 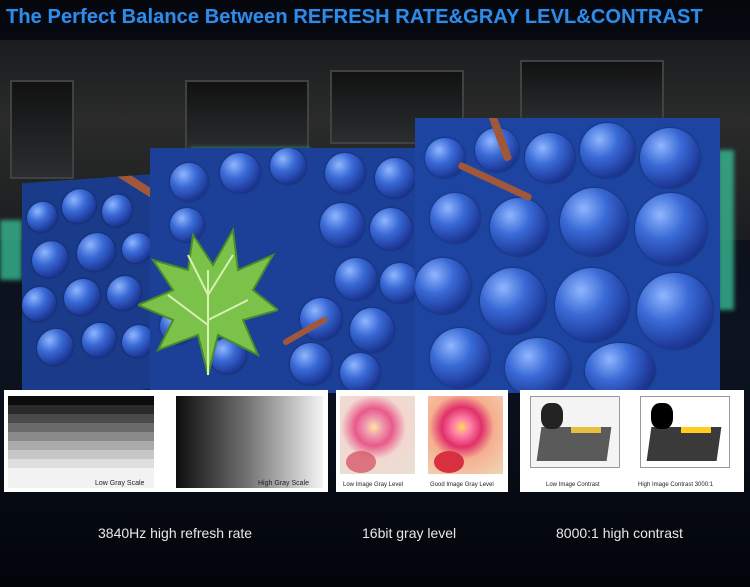 I want to click on low-gray-level-image, so click(x=377, y=435).